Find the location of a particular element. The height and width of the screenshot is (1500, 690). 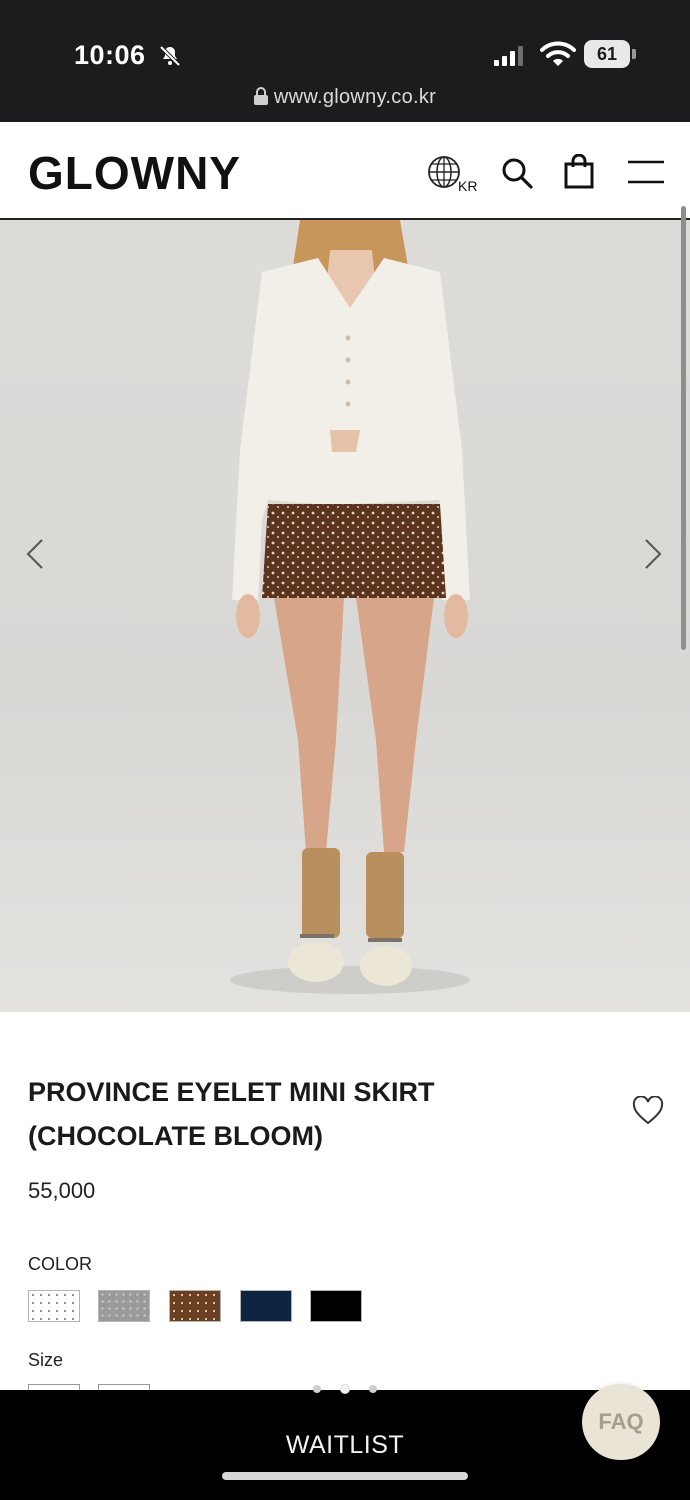

url-text: www.glowny.co.kr is located at coordinates (355, 97).